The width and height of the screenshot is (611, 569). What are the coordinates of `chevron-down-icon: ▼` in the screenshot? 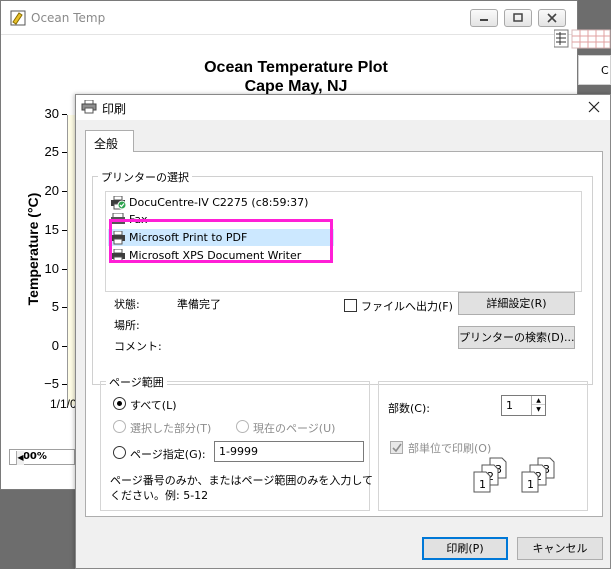 It's located at (538, 409).